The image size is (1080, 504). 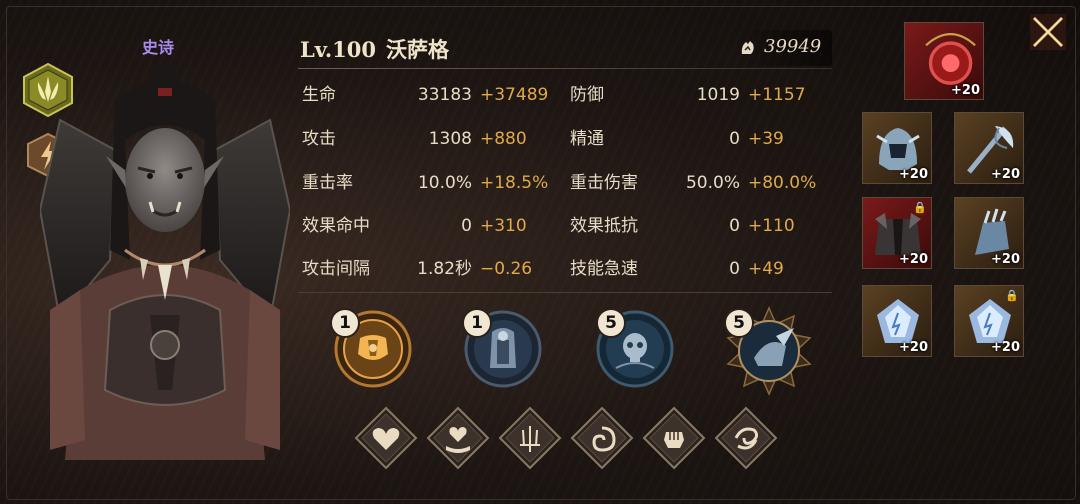 What do you see at coordinates (157, 47) in the screenshot?
I see `rarity-label: 史诗` at bounding box center [157, 47].